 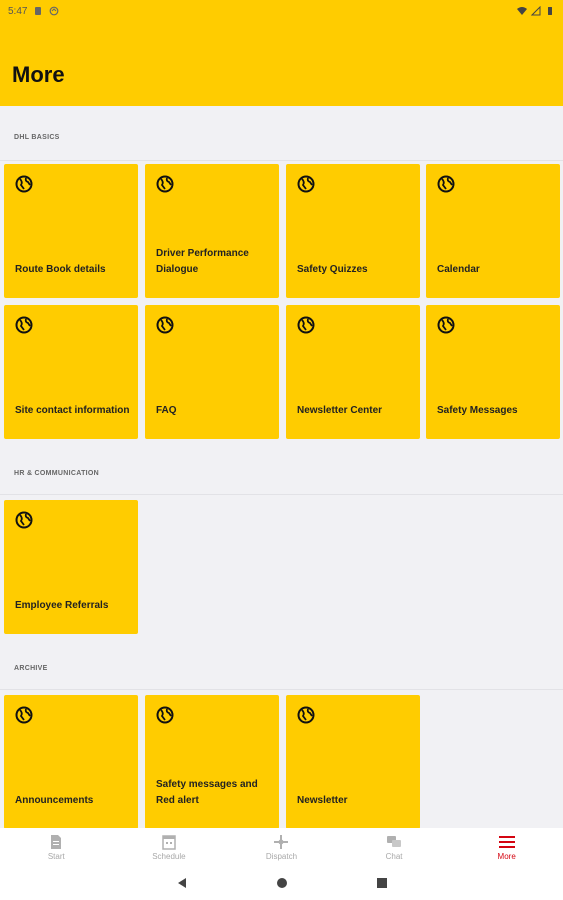 What do you see at coordinates (340, 410) in the screenshot?
I see `tile-label: Newsletter Center` at bounding box center [340, 410].